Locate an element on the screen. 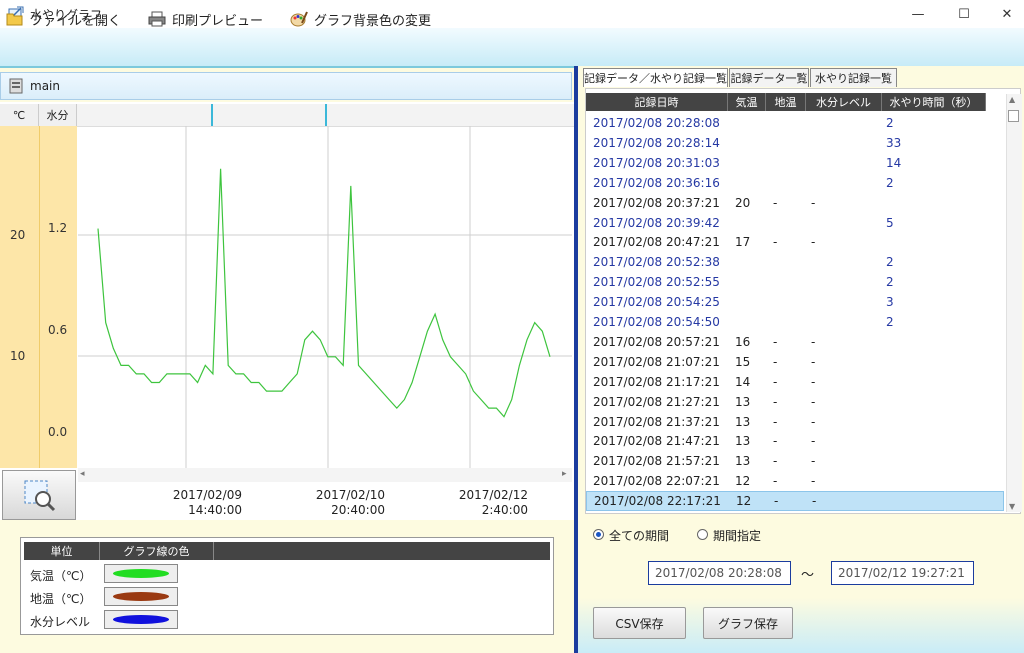  table-row: 2017/02/08 20:31:03 14 is located at coordinates (795, 163).